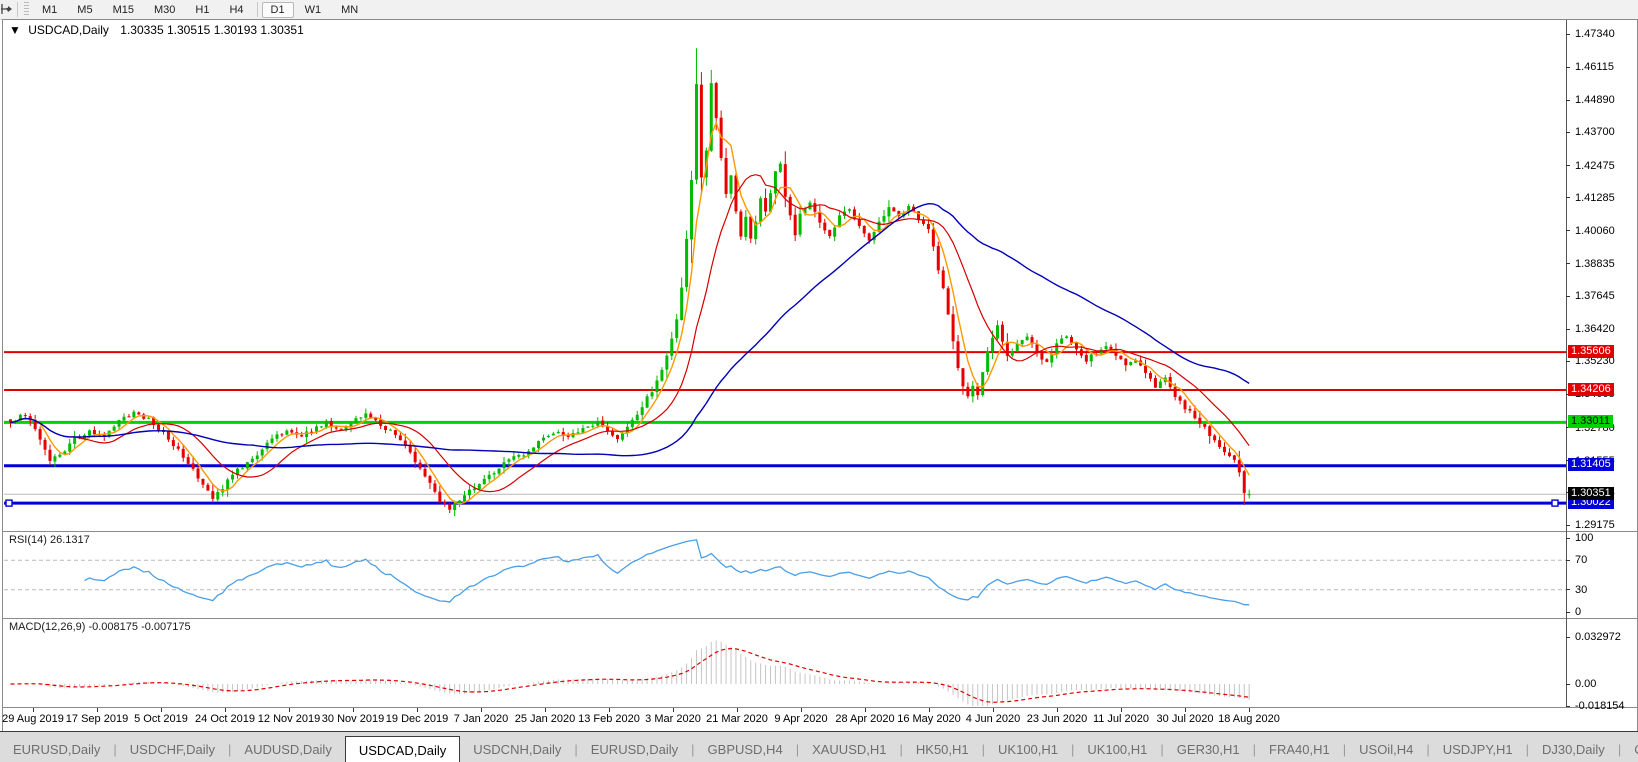 This screenshot has height=762, width=1638. What do you see at coordinates (313, 10) in the screenshot?
I see `timeframe-button-w1: W1` at bounding box center [313, 10].